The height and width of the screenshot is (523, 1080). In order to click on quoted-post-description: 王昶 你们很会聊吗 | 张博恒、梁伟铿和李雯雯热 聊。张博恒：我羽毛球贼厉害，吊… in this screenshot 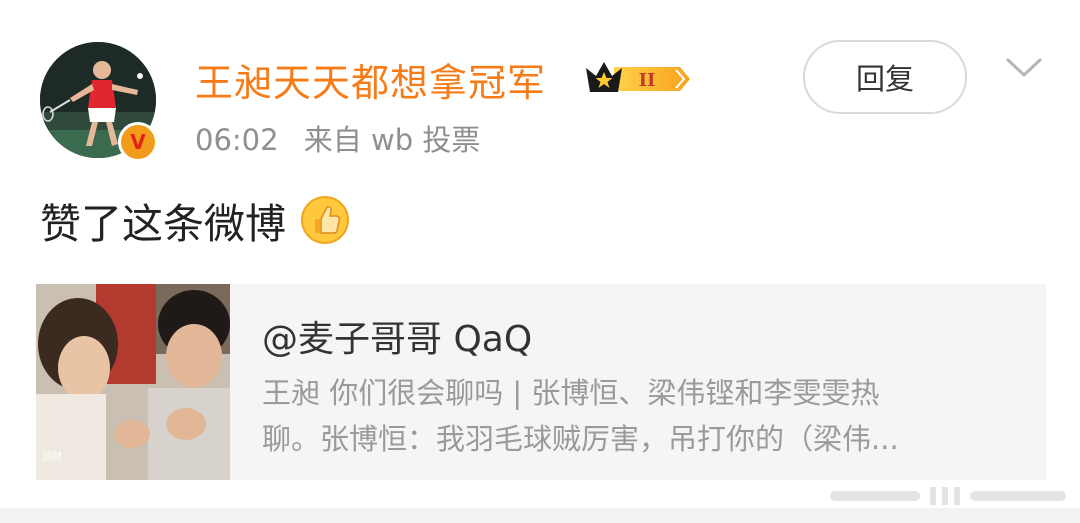, I will do `click(632, 416)`.